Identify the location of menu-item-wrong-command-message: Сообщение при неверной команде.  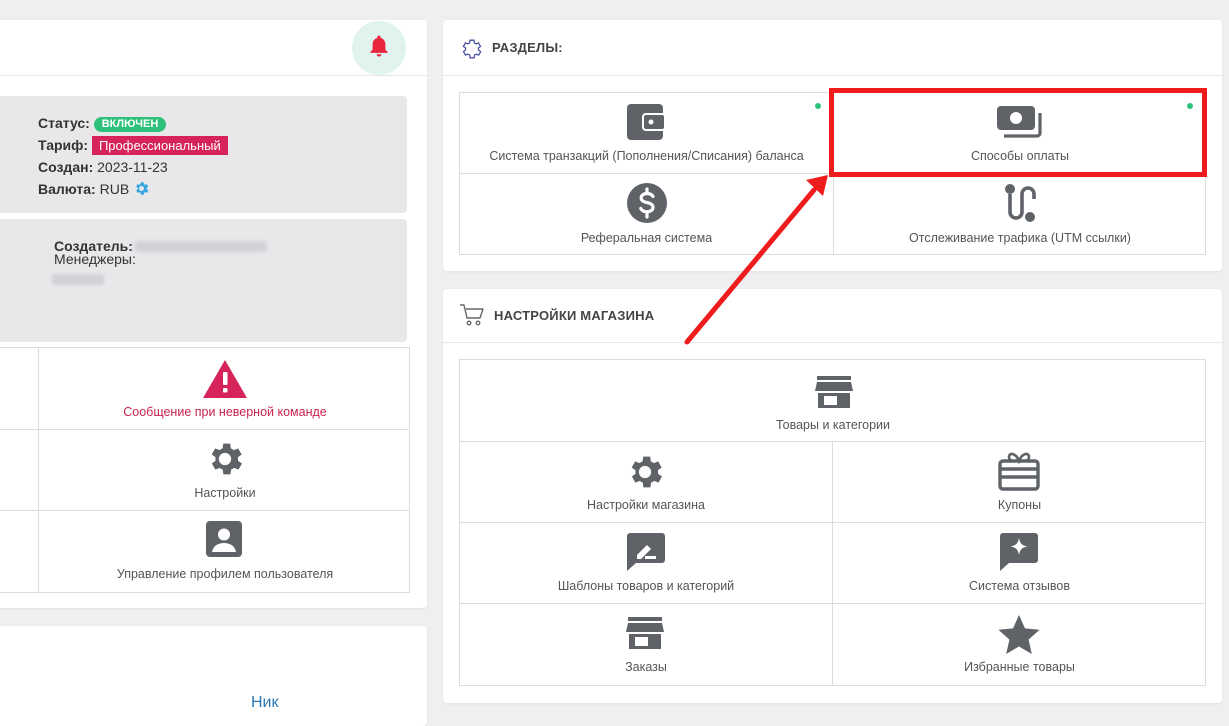
(225, 388).